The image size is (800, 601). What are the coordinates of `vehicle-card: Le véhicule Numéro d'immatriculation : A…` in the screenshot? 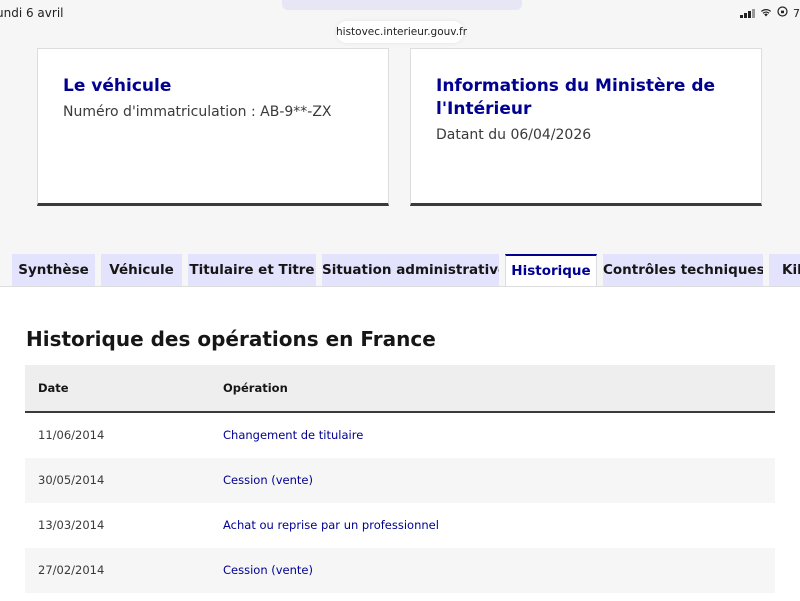 It's located at (213, 127).